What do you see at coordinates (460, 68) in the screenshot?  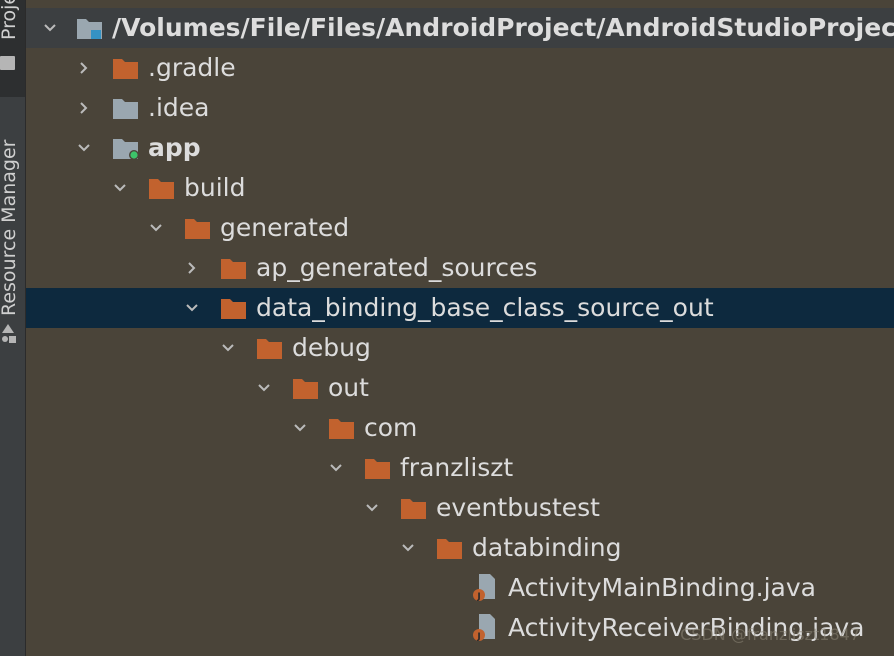 I see `tree-item-gradle: .gradle` at bounding box center [460, 68].